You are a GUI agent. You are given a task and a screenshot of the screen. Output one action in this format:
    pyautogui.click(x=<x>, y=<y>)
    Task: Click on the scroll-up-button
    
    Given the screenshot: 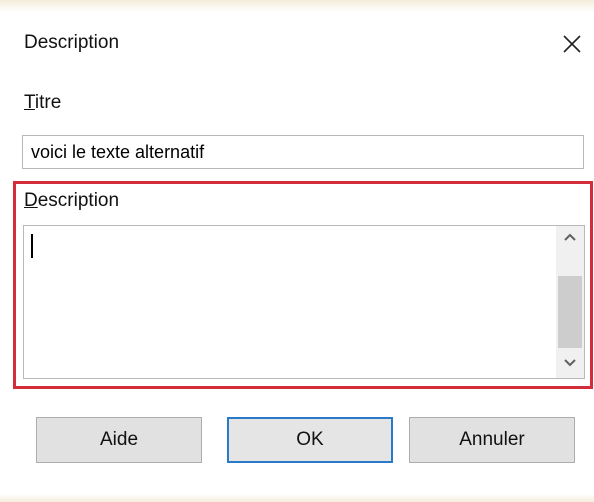 What is the action you would take?
    pyautogui.click(x=570, y=239)
    